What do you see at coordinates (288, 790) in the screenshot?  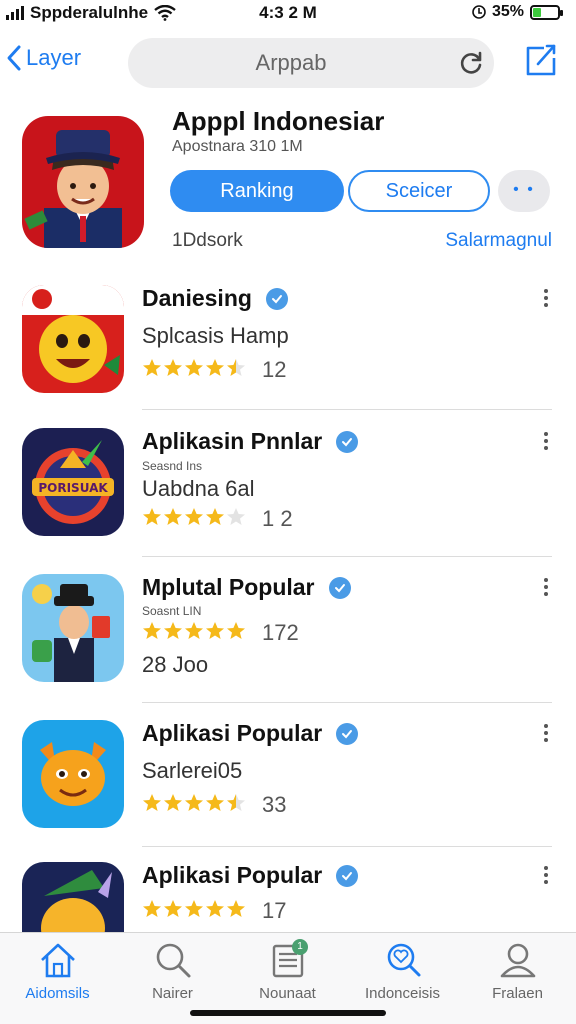 I see `list-item: Aplikasi Popular Sarlerei05 33` at bounding box center [288, 790].